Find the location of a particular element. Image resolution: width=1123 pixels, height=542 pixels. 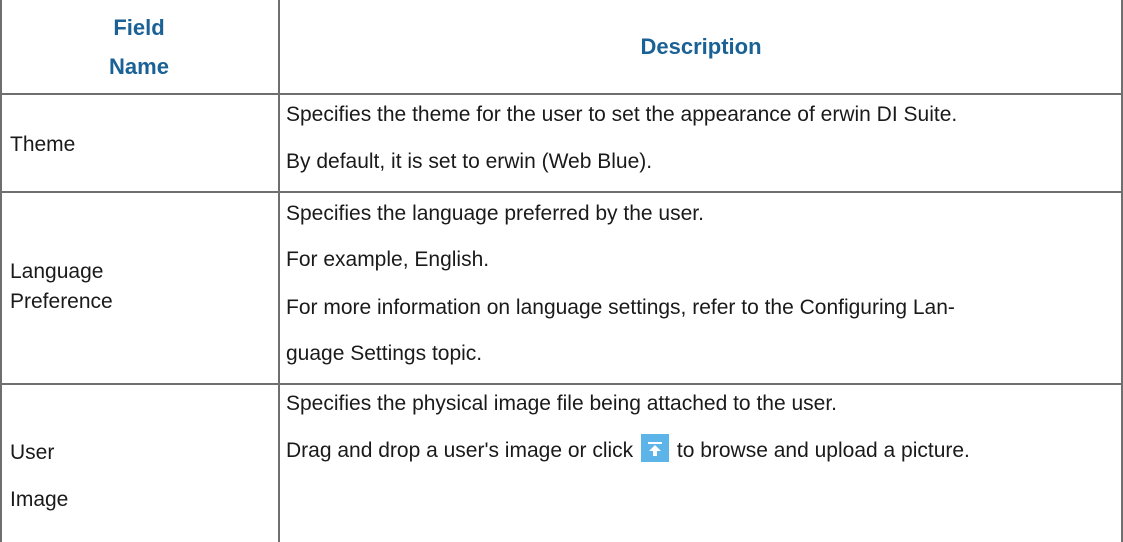

header-field-line2: Name is located at coordinates (139, 66).